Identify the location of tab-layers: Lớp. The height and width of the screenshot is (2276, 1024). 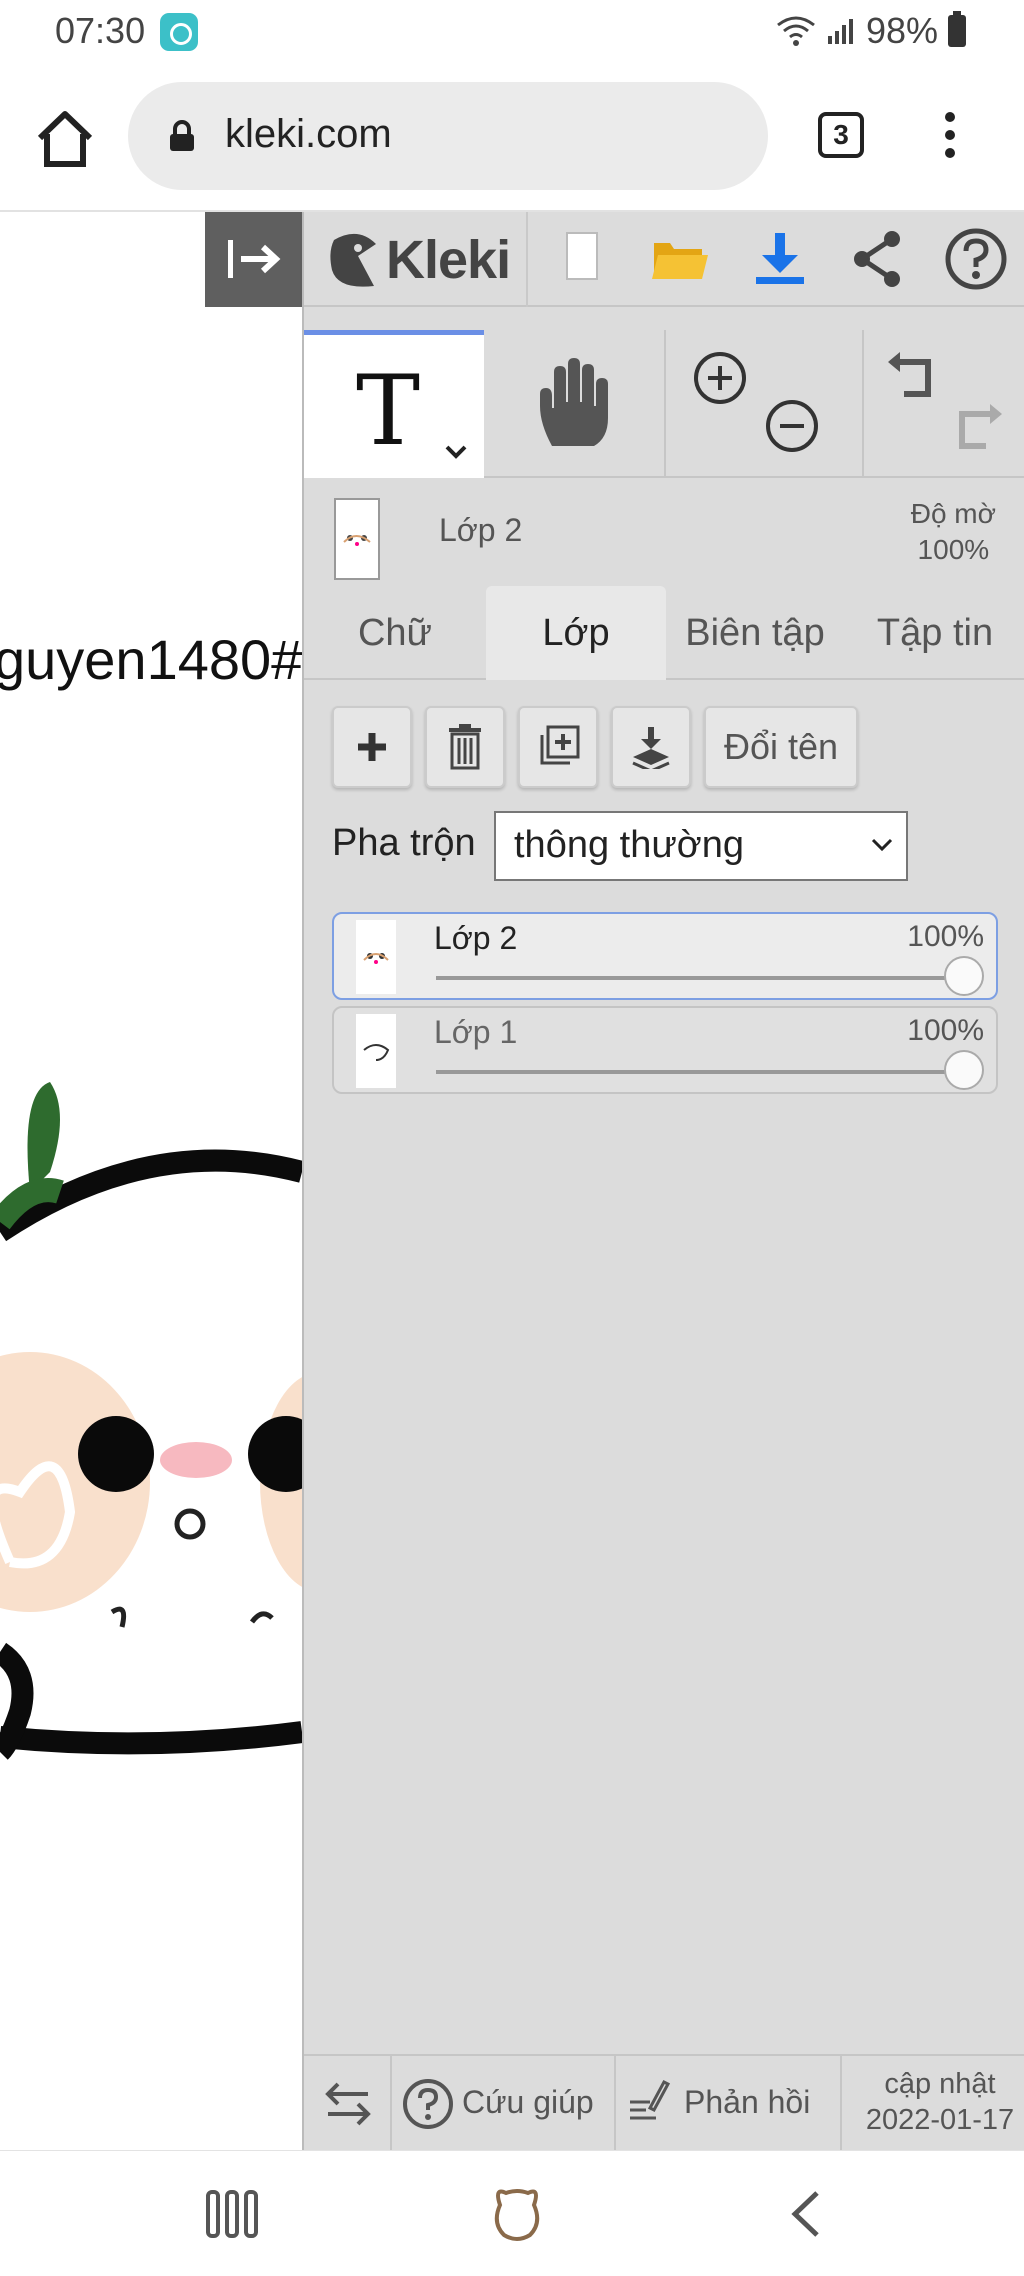
(576, 633).